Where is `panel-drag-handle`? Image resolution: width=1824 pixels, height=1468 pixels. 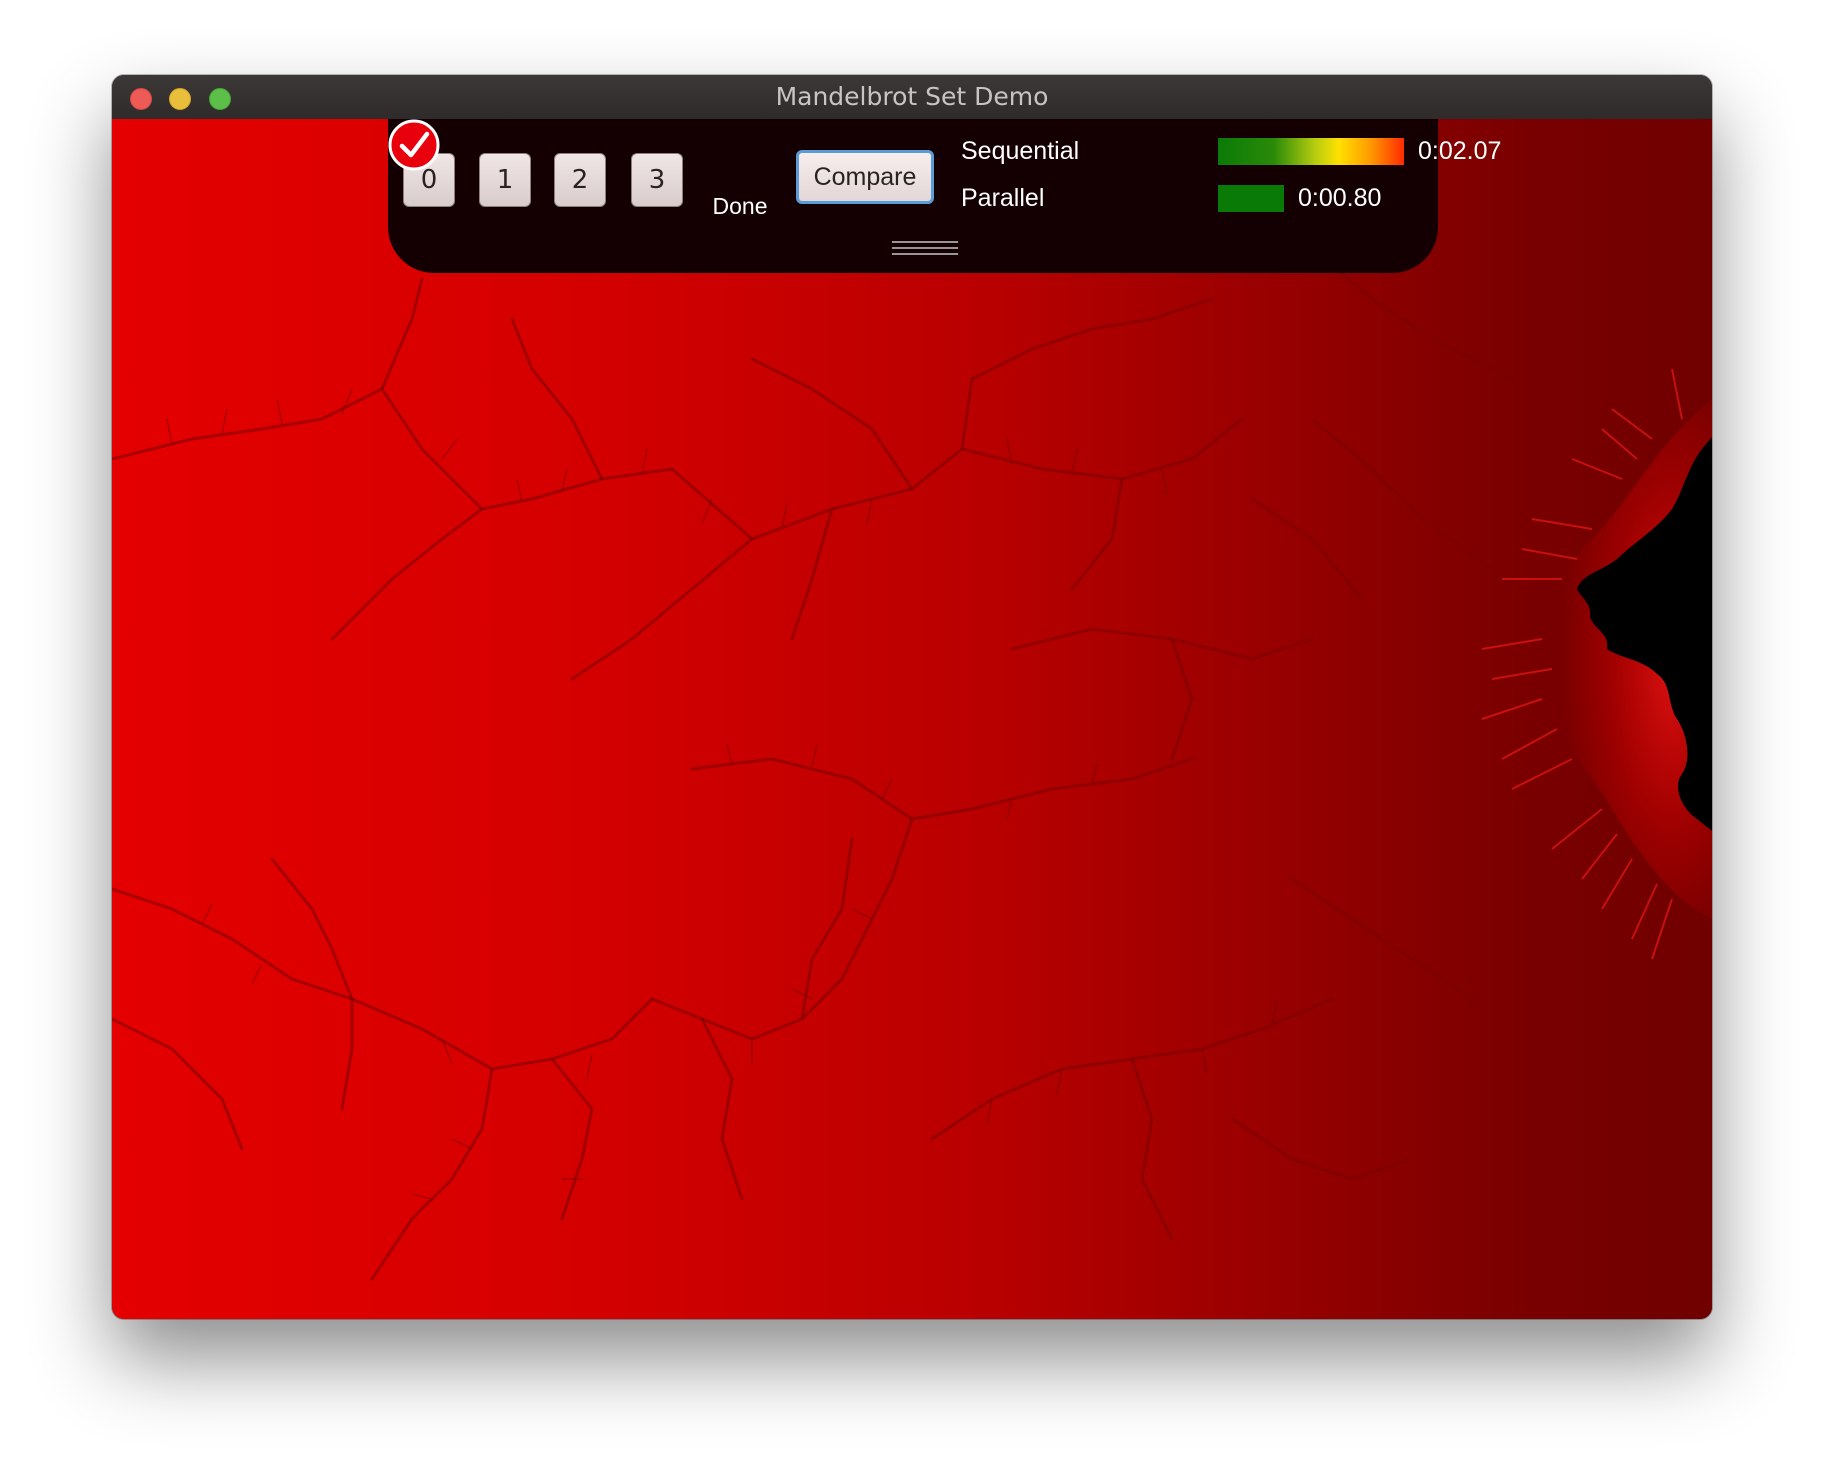
panel-drag-handle is located at coordinates (925, 250).